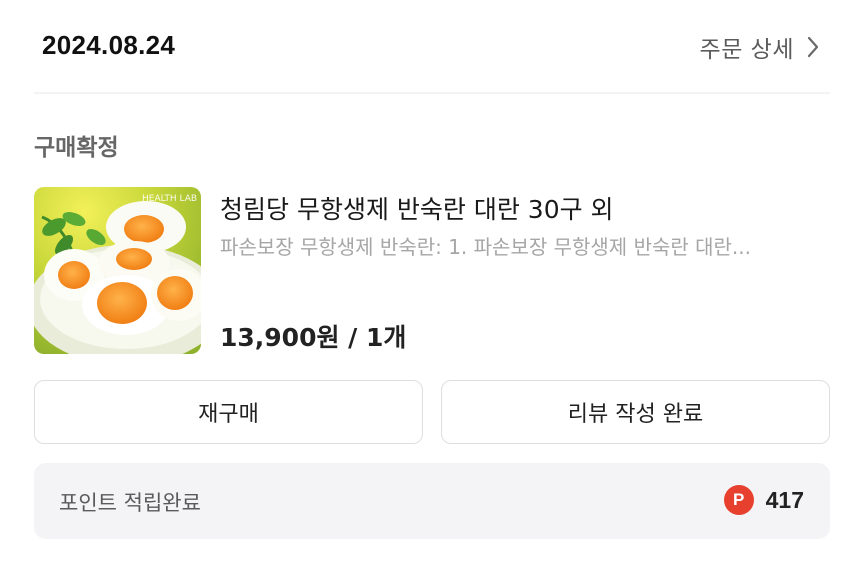 The width and height of the screenshot is (856, 567). I want to click on product-thumbnail: HEALTH LAB, so click(117, 270).